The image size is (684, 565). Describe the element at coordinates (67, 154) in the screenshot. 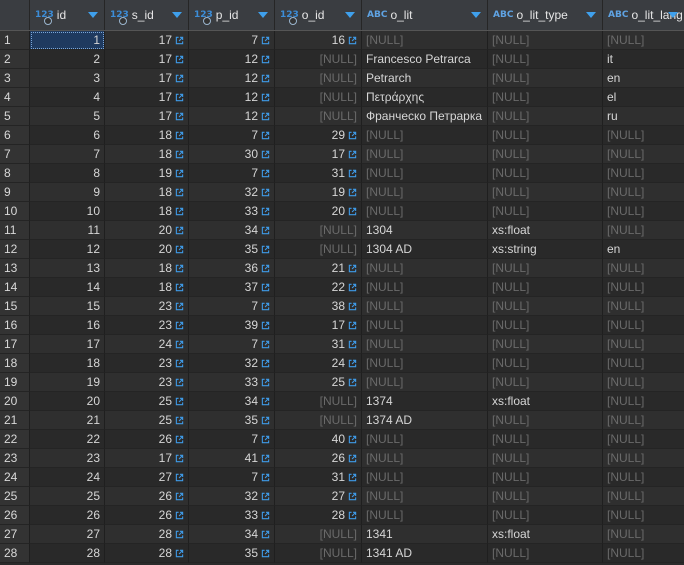

I see `cell-id: 7` at that location.